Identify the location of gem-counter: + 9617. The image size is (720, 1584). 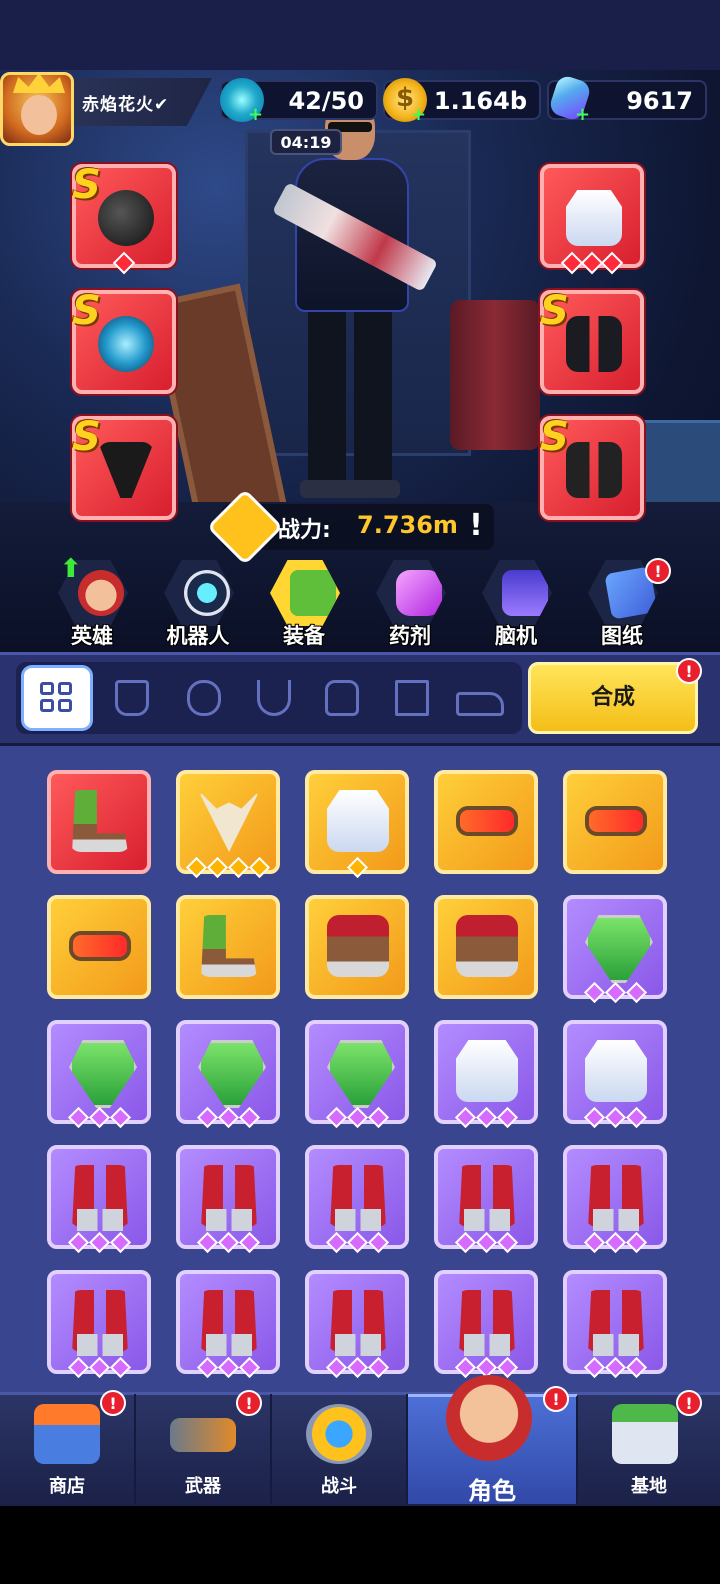
(627, 99).